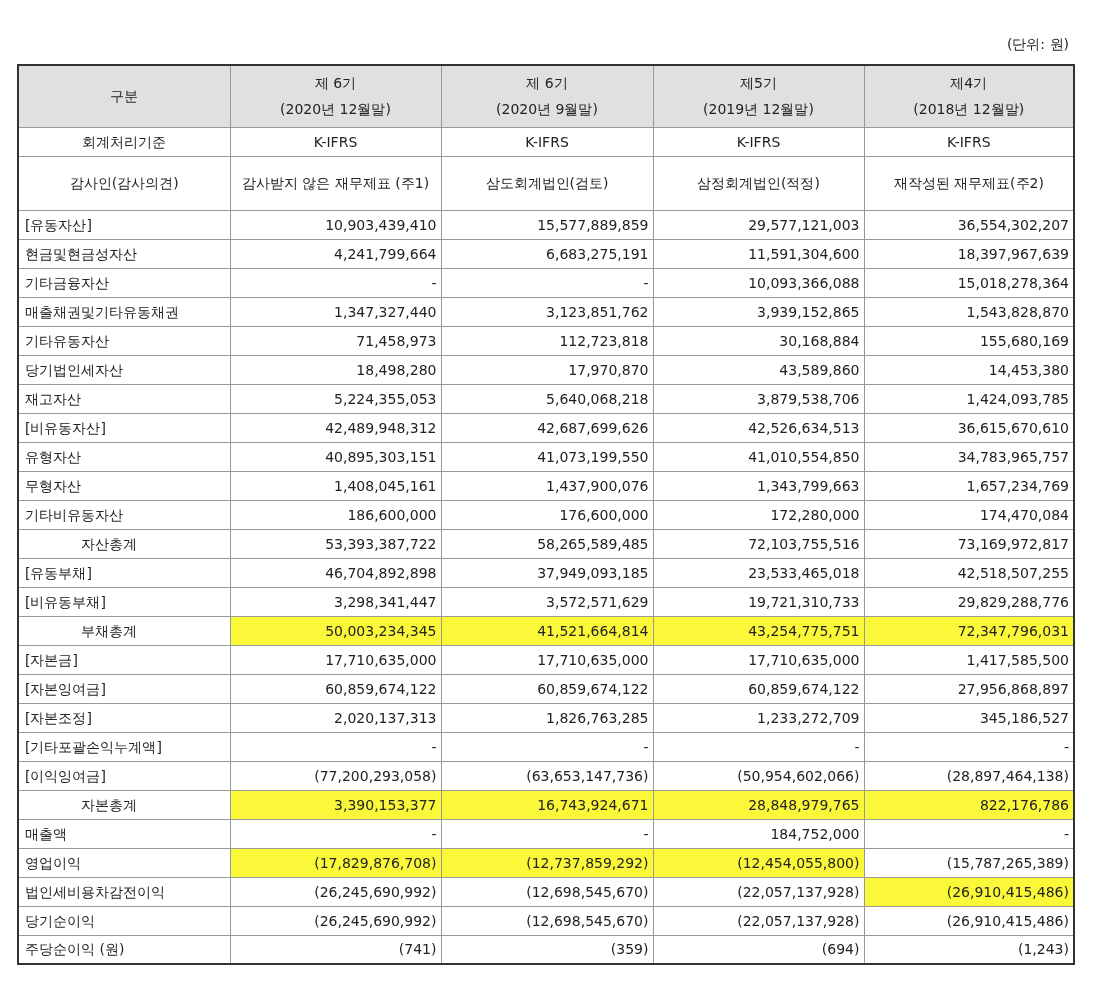 This screenshot has height=994, width=1113. I want to click on table-cell: 1,233,272,709, so click(758, 717).